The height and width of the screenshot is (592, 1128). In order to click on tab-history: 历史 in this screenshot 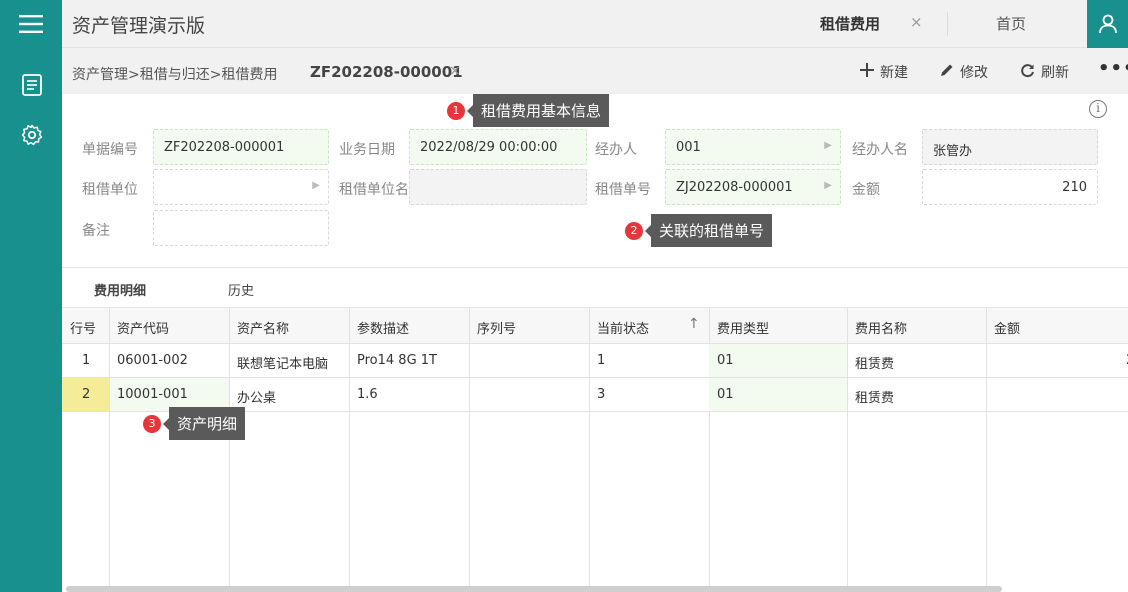, I will do `click(241, 289)`.